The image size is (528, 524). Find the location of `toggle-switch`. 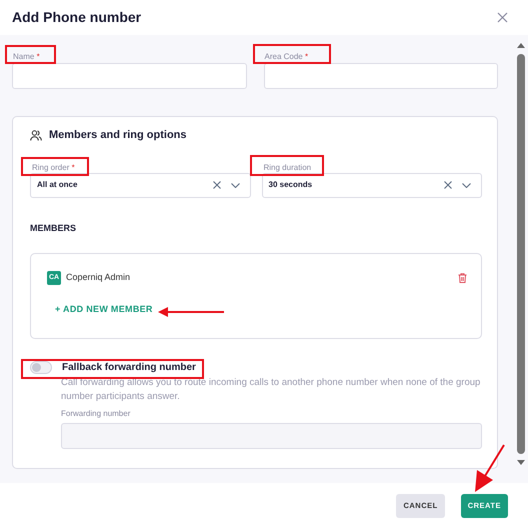

toggle-switch is located at coordinates (41, 367).